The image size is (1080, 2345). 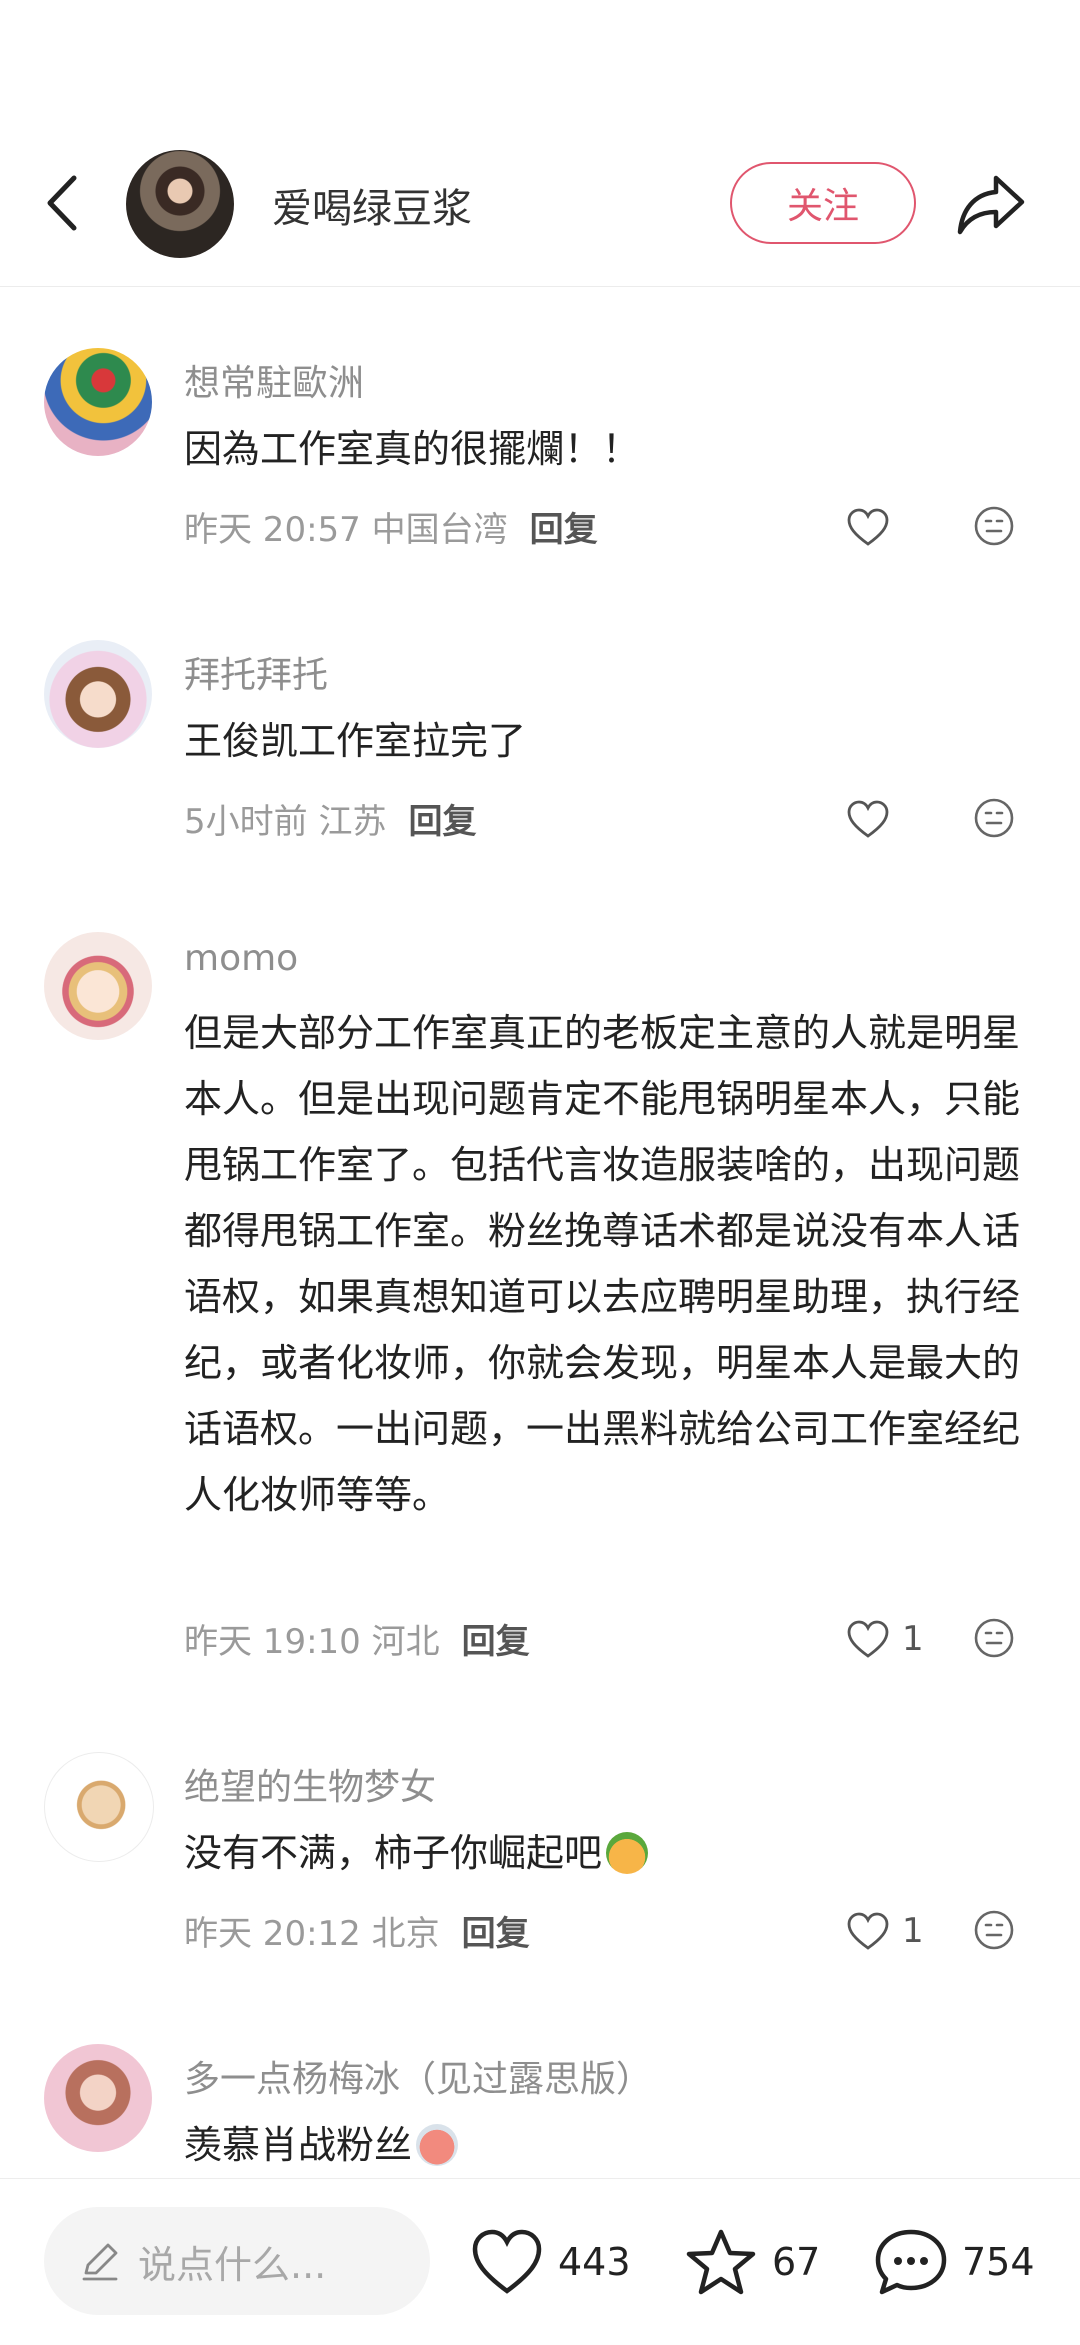 What do you see at coordinates (241, 958) in the screenshot?
I see `commenter-name: momo` at bounding box center [241, 958].